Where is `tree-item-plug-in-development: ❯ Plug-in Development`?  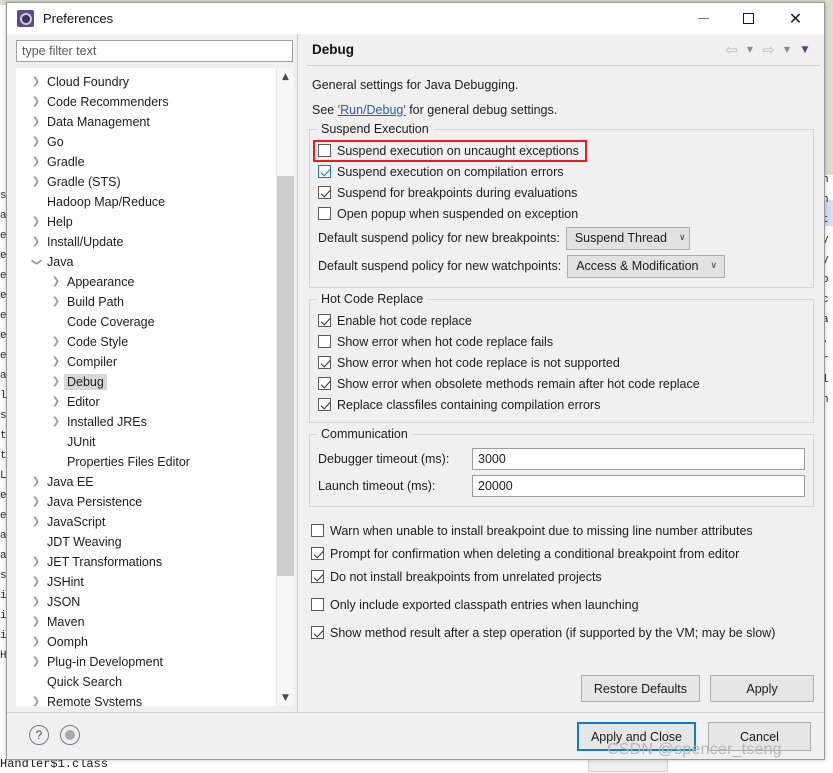 tree-item-plug-in-development: ❯ Plug-in Development is located at coordinates (145, 662).